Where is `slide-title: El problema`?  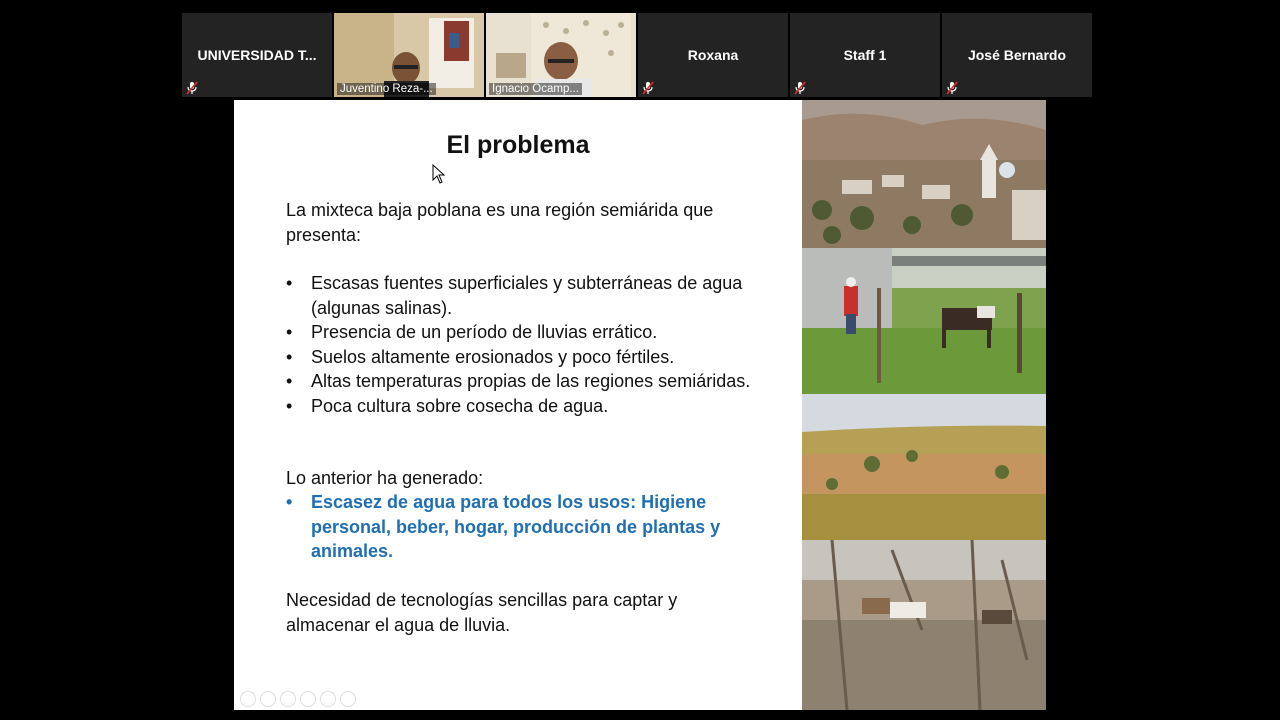 slide-title: El problema is located at coordinates (518, 145).